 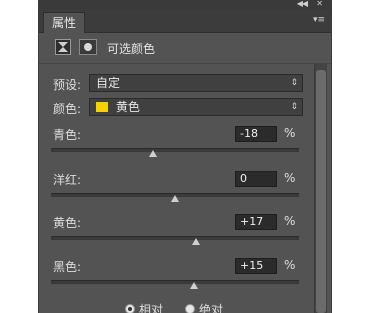 I want to click on tab-properties: 属性, so click(x=64, y=22).